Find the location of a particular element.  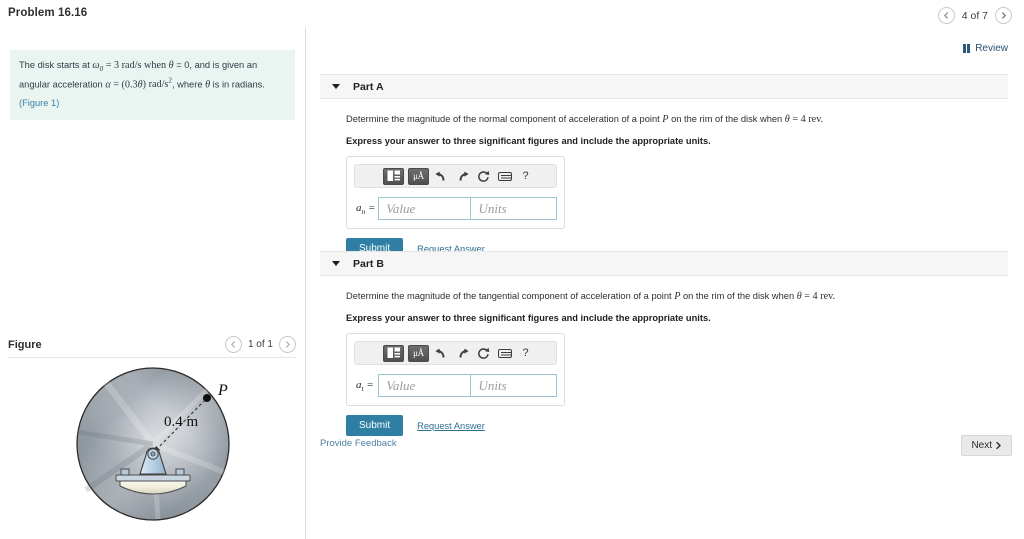

part-b-request-answer-link: Request Answer is located at coordinates (451, 426).